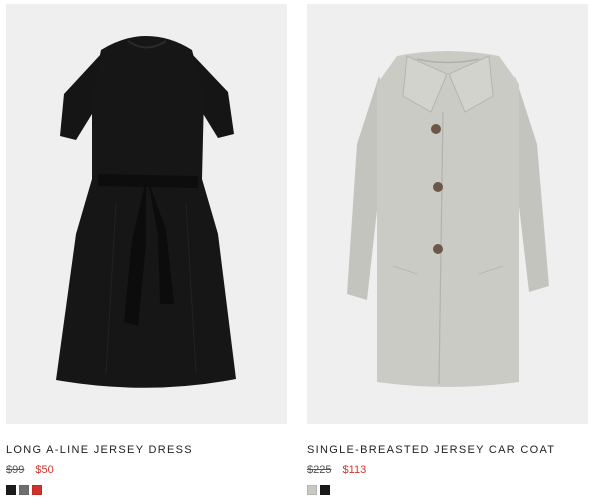 The image size is (596, 503). I want to click on price-row: $99 $50, so click(146, 470).